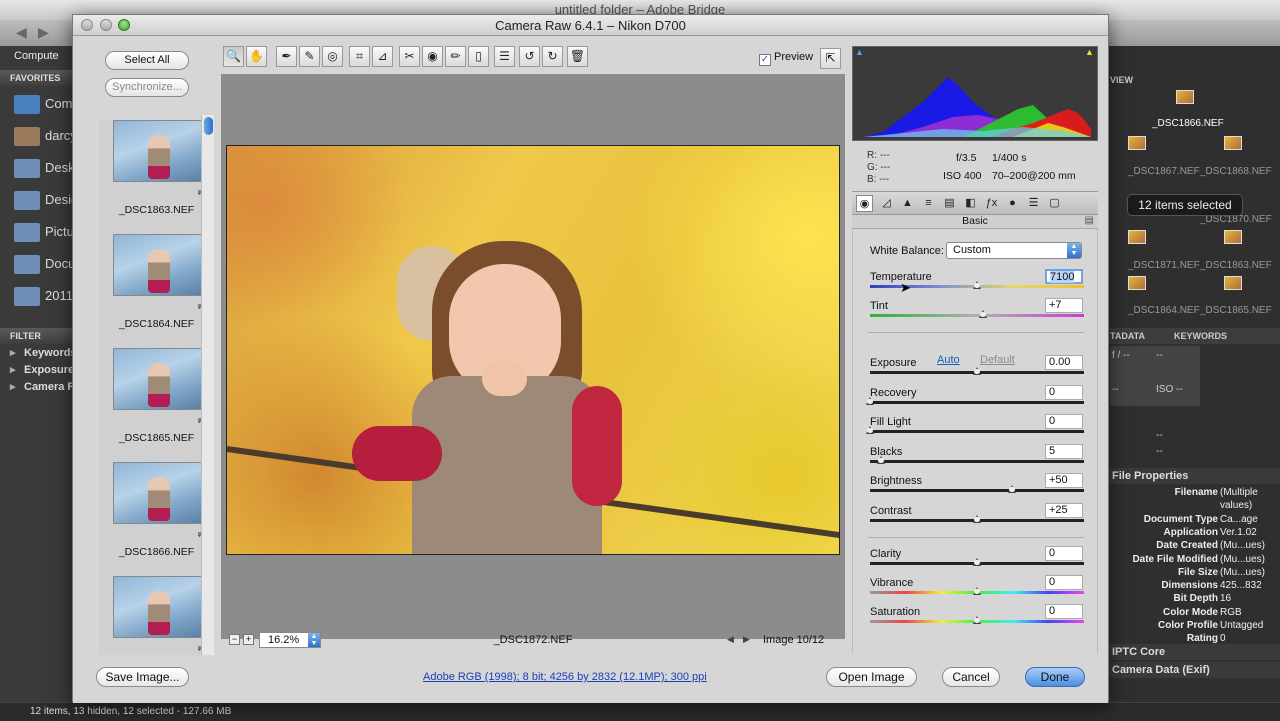 The image size is (1280, 721). I want to click on cancel-button: Cancel, so click(971, 677).